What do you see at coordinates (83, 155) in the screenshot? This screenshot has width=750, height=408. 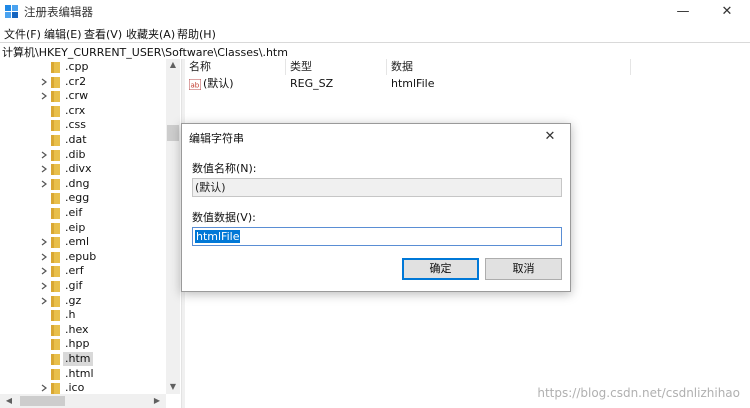 I see `tree-item: .dib` at bounding box center [83, 155].